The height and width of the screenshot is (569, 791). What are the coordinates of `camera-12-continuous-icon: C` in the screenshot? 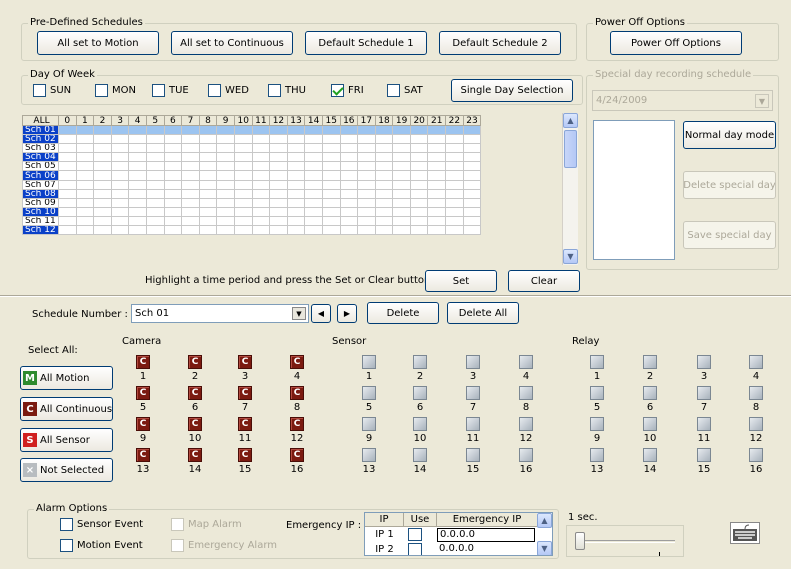 It's located at (297, 424).